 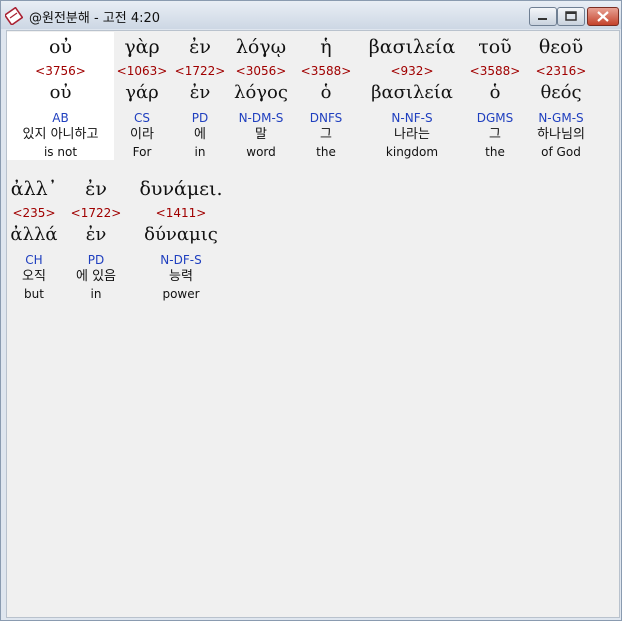 What do you see at coordinates (181, 276) in the screenshot?
I see `korean-gloss: 능력` at bounding box center [181, 276].